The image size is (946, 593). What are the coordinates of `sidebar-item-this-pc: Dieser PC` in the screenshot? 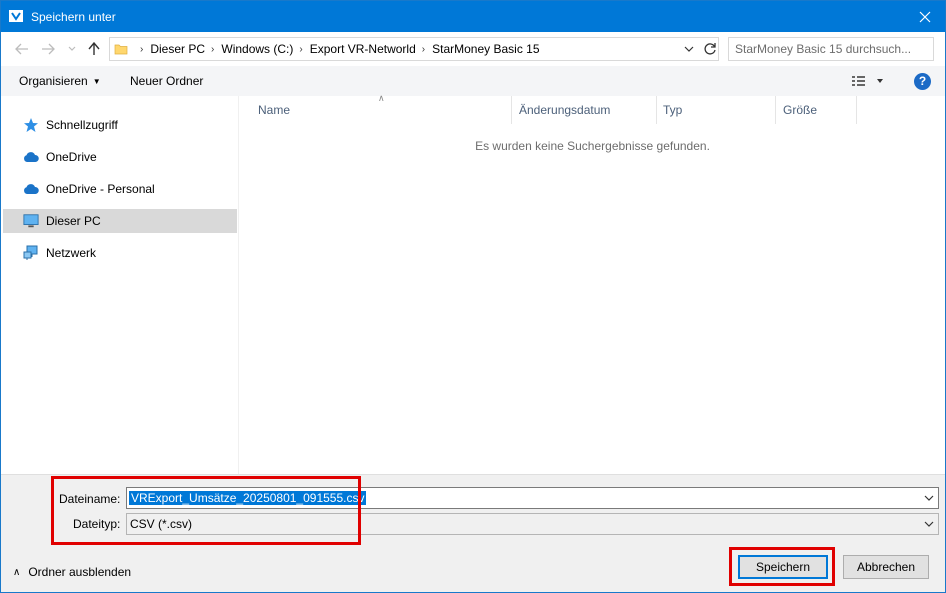 It's located at (120, 221).